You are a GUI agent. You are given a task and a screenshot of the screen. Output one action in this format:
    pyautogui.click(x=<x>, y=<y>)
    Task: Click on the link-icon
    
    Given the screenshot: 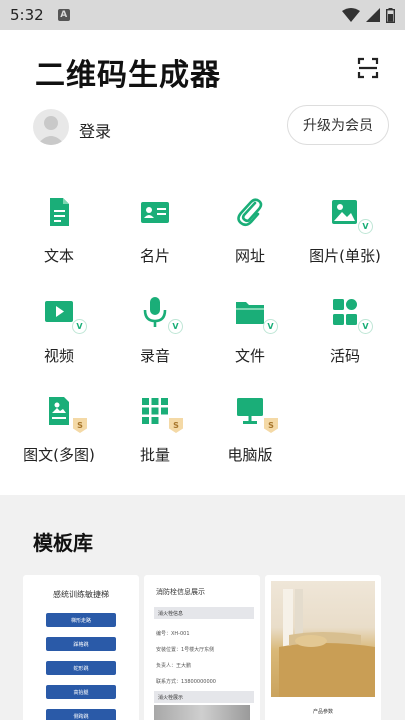 What is the action you would take?
    pyautogui.click(x=250, y=212)
    